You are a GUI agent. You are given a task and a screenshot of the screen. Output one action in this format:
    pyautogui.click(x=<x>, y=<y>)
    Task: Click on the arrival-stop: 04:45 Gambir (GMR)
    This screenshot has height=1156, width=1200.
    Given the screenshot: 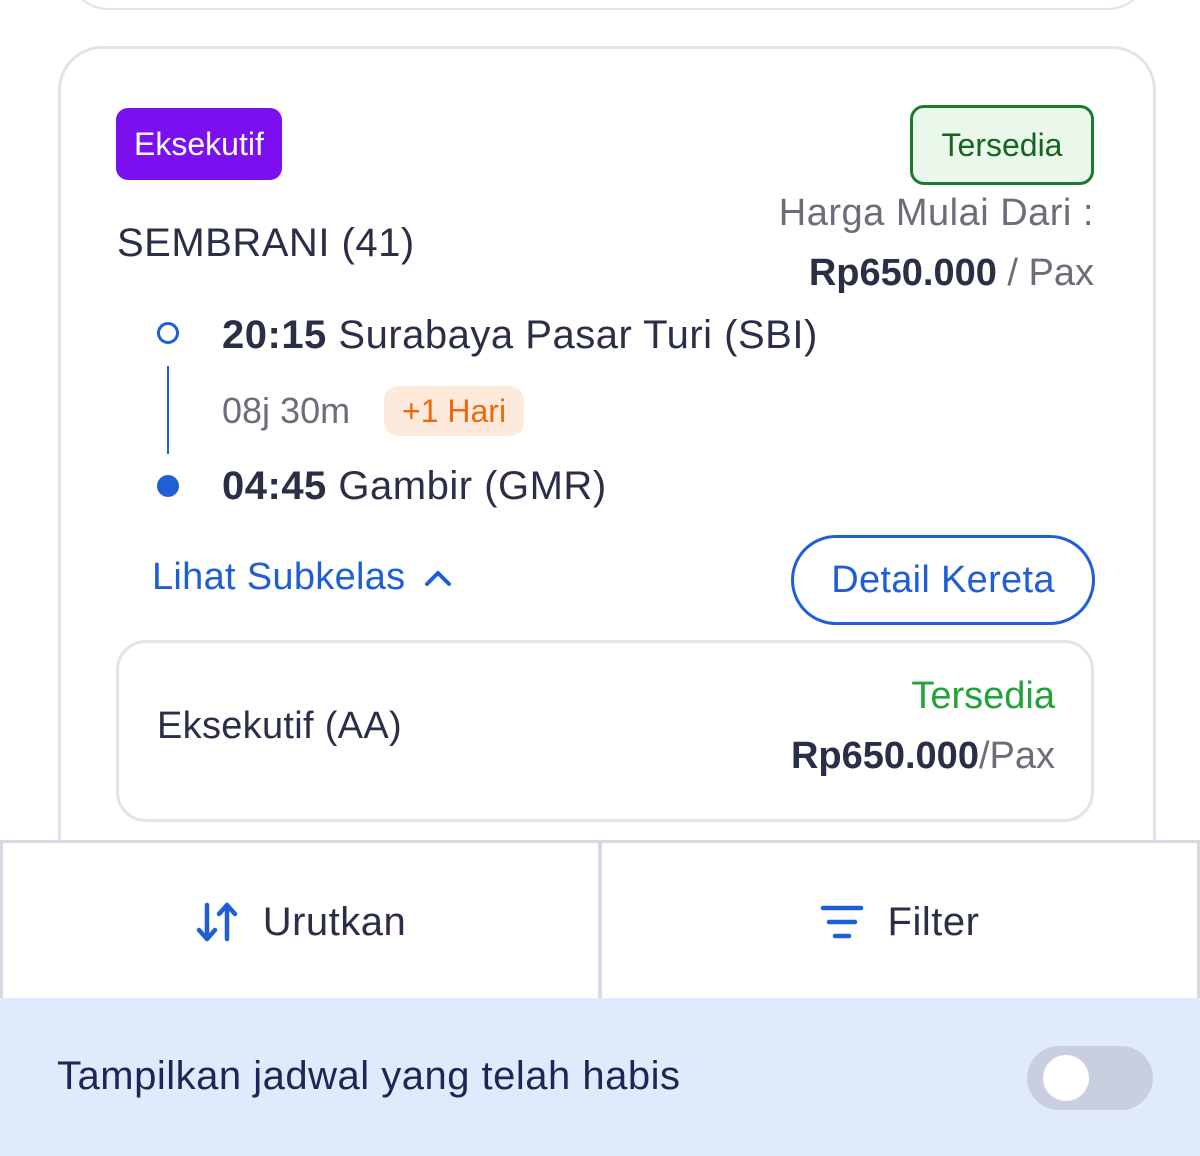 What is the action you would take?
    pyautogui.click(x=414, y=486)
    